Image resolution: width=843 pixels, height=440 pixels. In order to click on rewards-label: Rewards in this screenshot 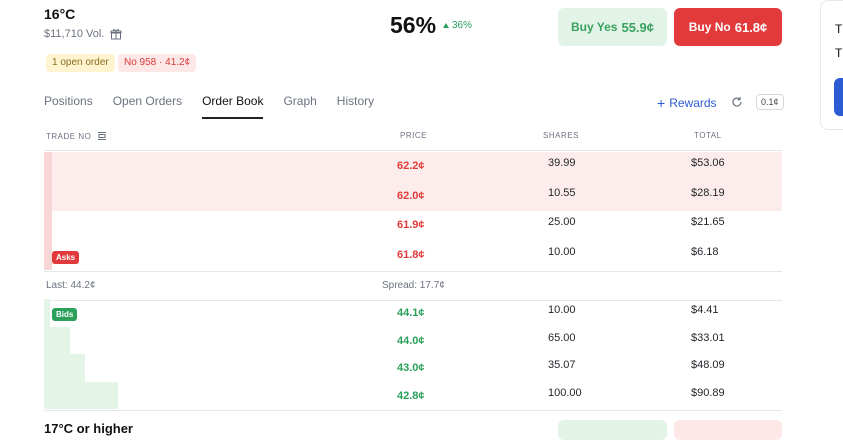, I will do `click(693, 103)`.